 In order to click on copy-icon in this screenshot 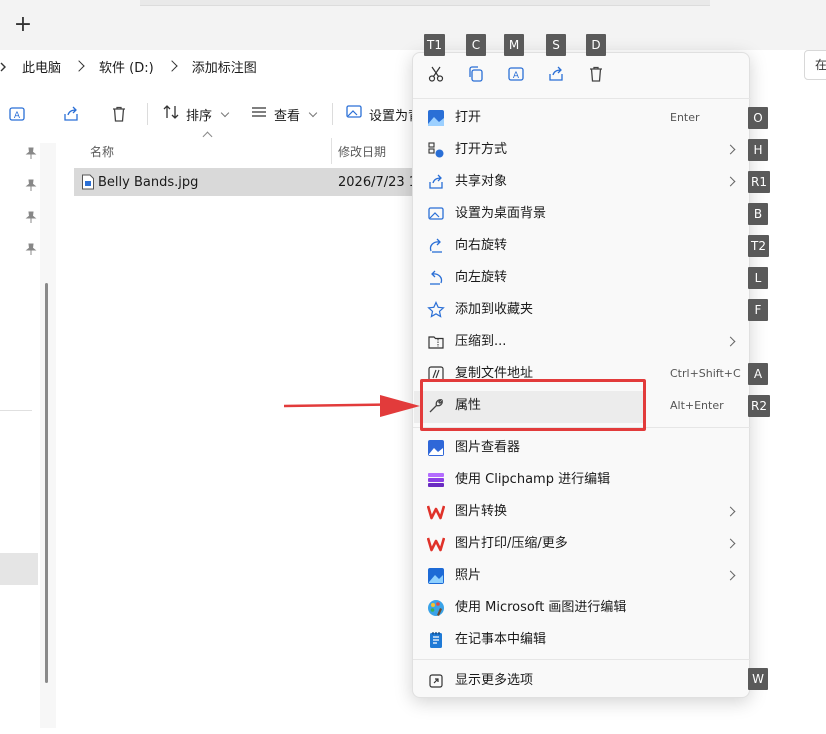, I will do `click(476, 76)`.